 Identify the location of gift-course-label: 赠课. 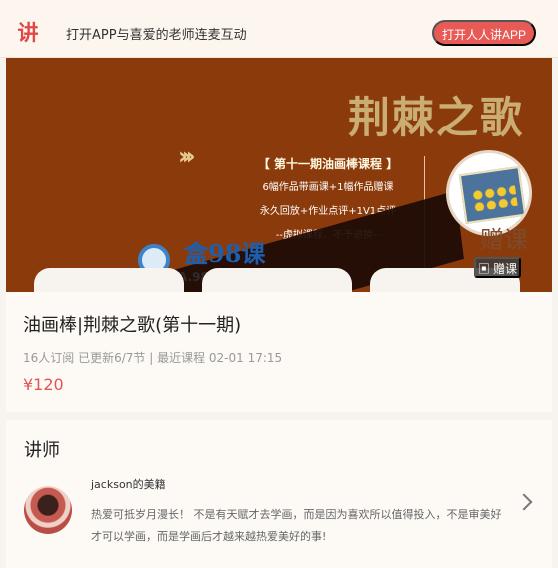
(504, 240).